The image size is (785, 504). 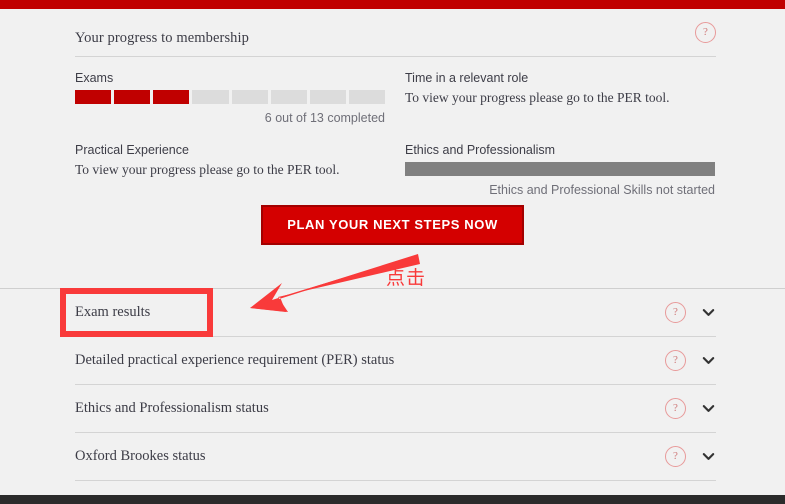 I want to click on progress-item-heading: Exams, so click(x=94, y=78).